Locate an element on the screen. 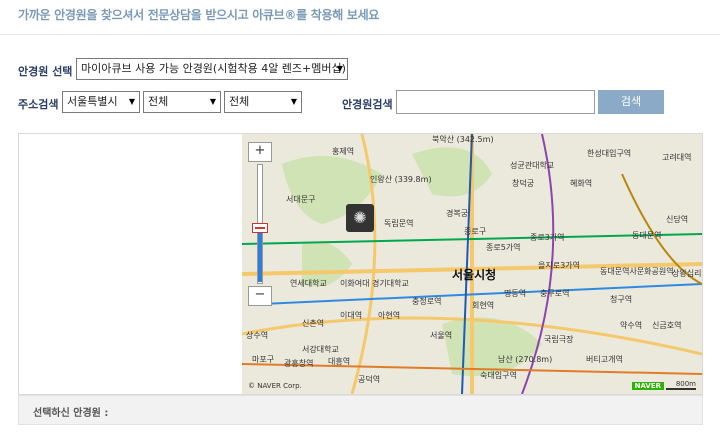  map-place-label: 약수역 is located at coordinates (631, 325).